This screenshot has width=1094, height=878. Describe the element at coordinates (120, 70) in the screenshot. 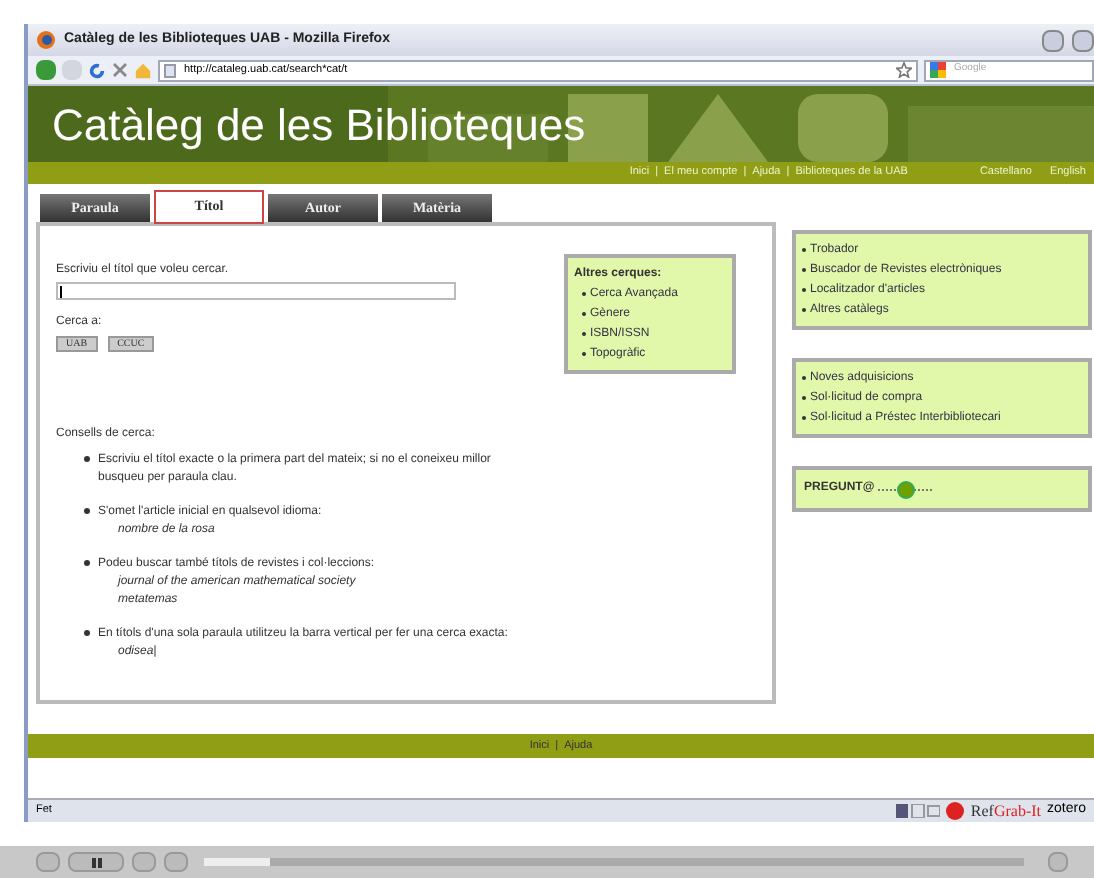

I see `close-icon` at that location.